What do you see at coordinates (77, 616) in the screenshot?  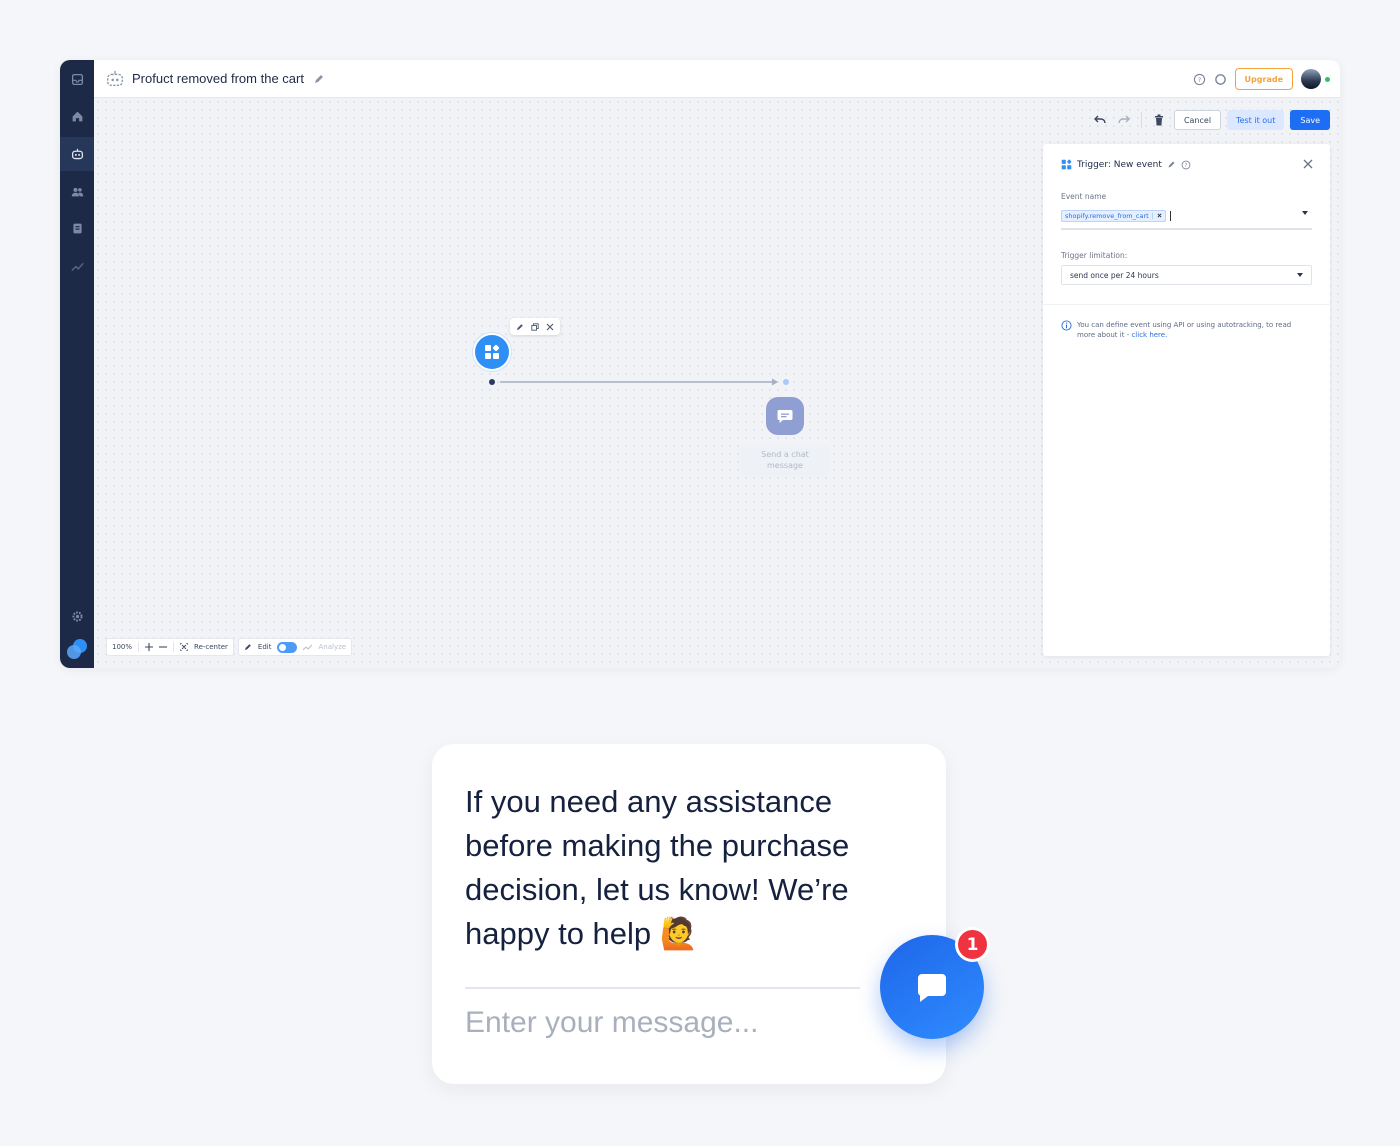 I see `settings-icon` at bounding box center [77, 616].